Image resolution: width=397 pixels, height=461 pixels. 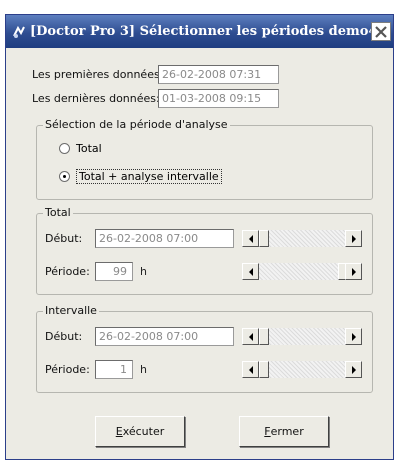 I want to click on total-period-scroll-right, so click(x=353, y=271).